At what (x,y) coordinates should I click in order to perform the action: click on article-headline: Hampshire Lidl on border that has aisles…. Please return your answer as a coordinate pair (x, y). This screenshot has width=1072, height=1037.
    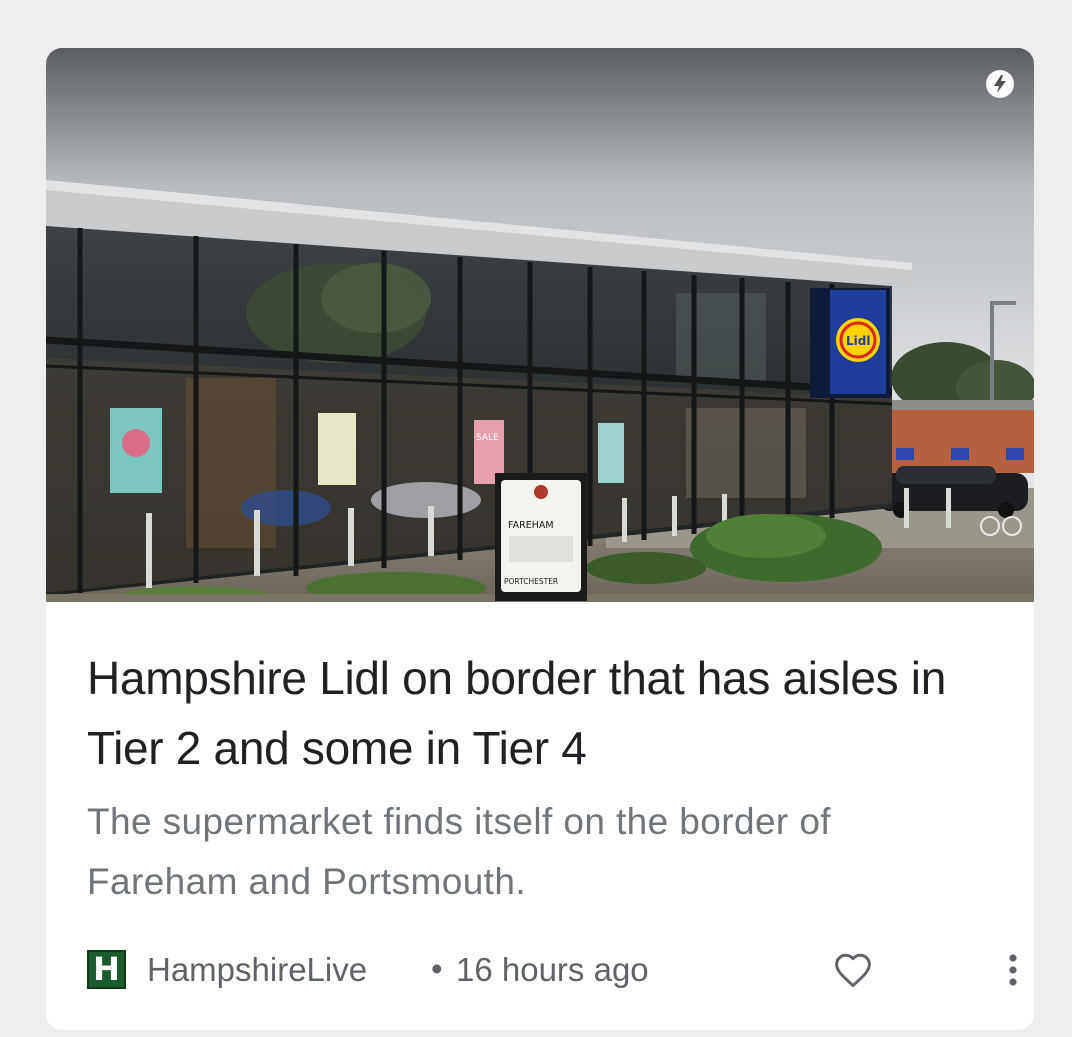
    Looking at the image, I should click on (537, 713).